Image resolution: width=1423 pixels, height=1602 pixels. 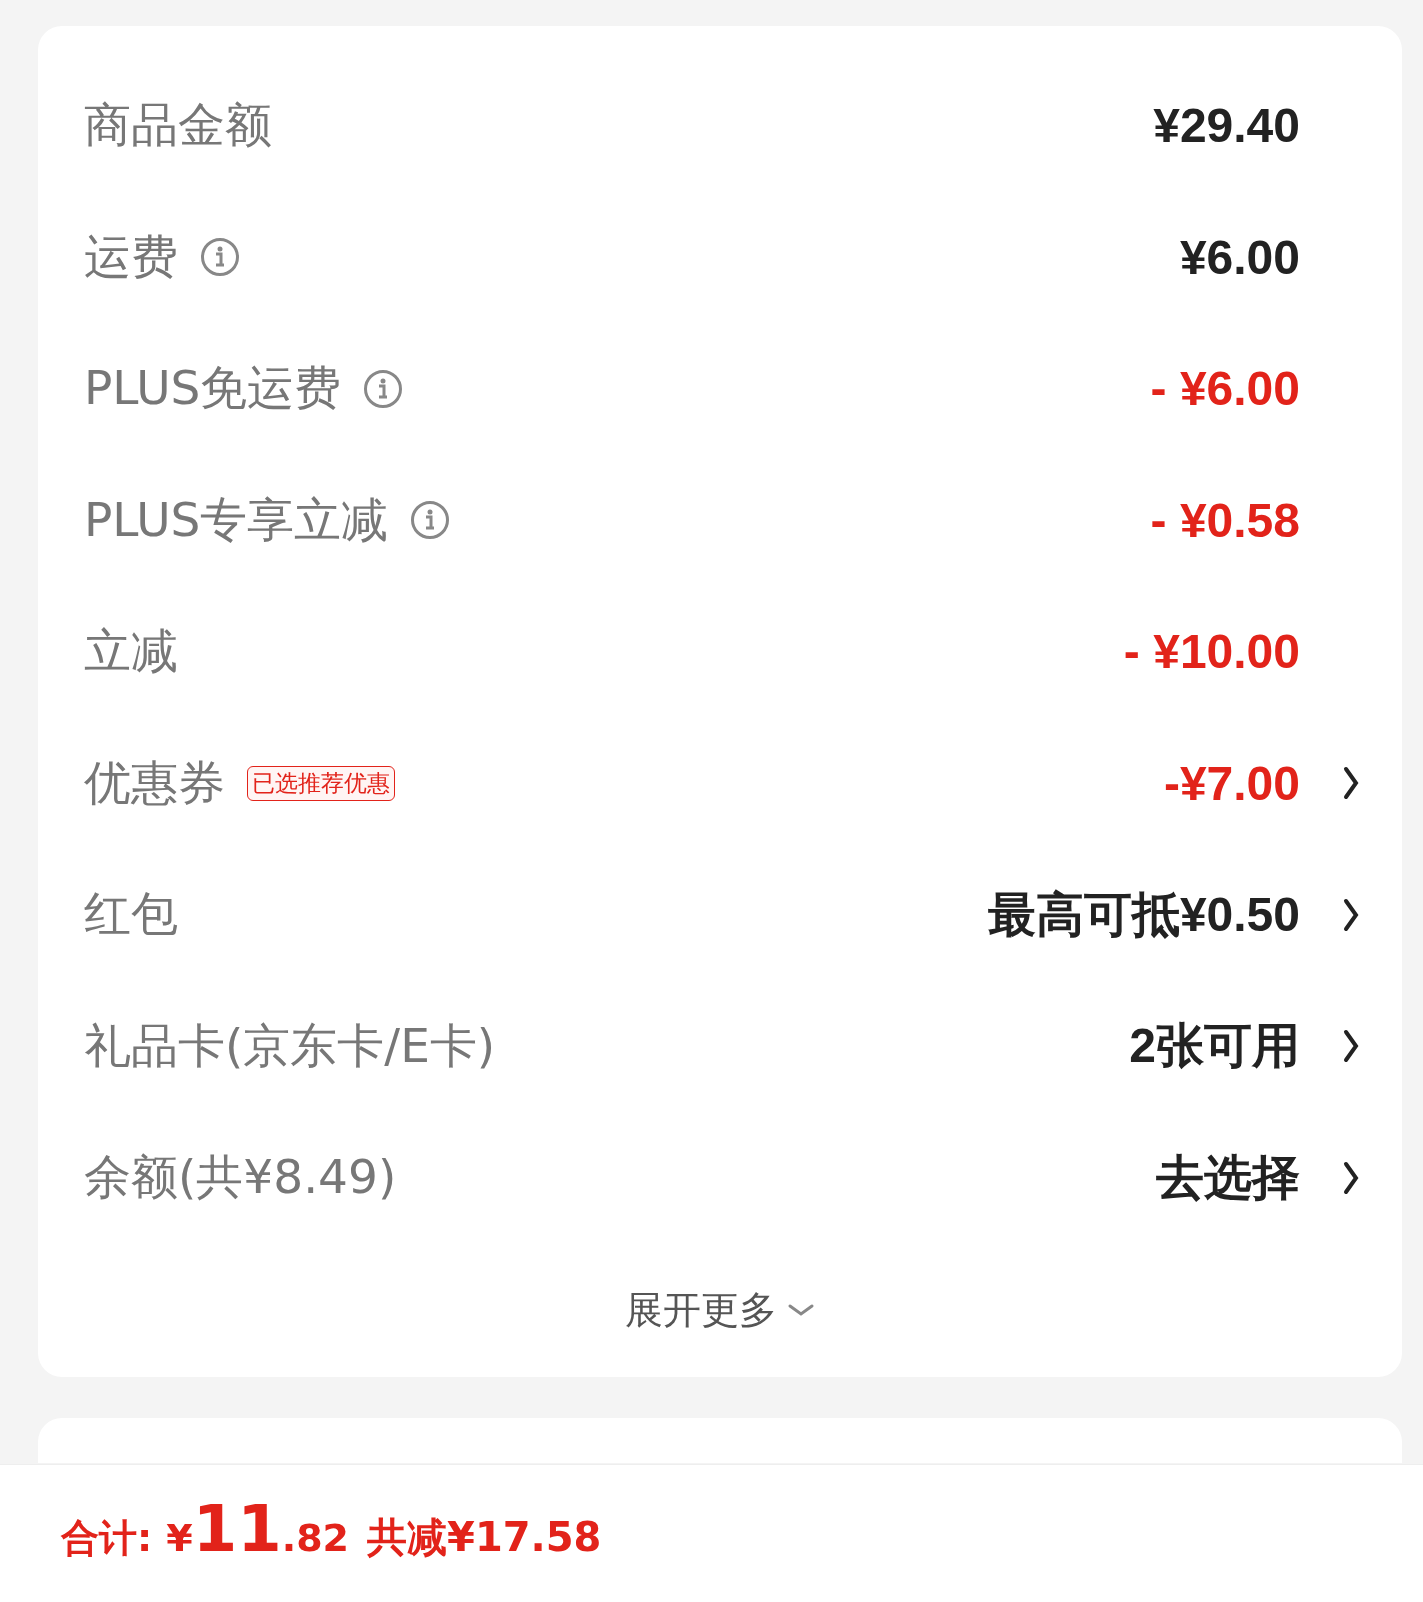 I want to click on total-integer: 11, so click(x=237, y=1528).